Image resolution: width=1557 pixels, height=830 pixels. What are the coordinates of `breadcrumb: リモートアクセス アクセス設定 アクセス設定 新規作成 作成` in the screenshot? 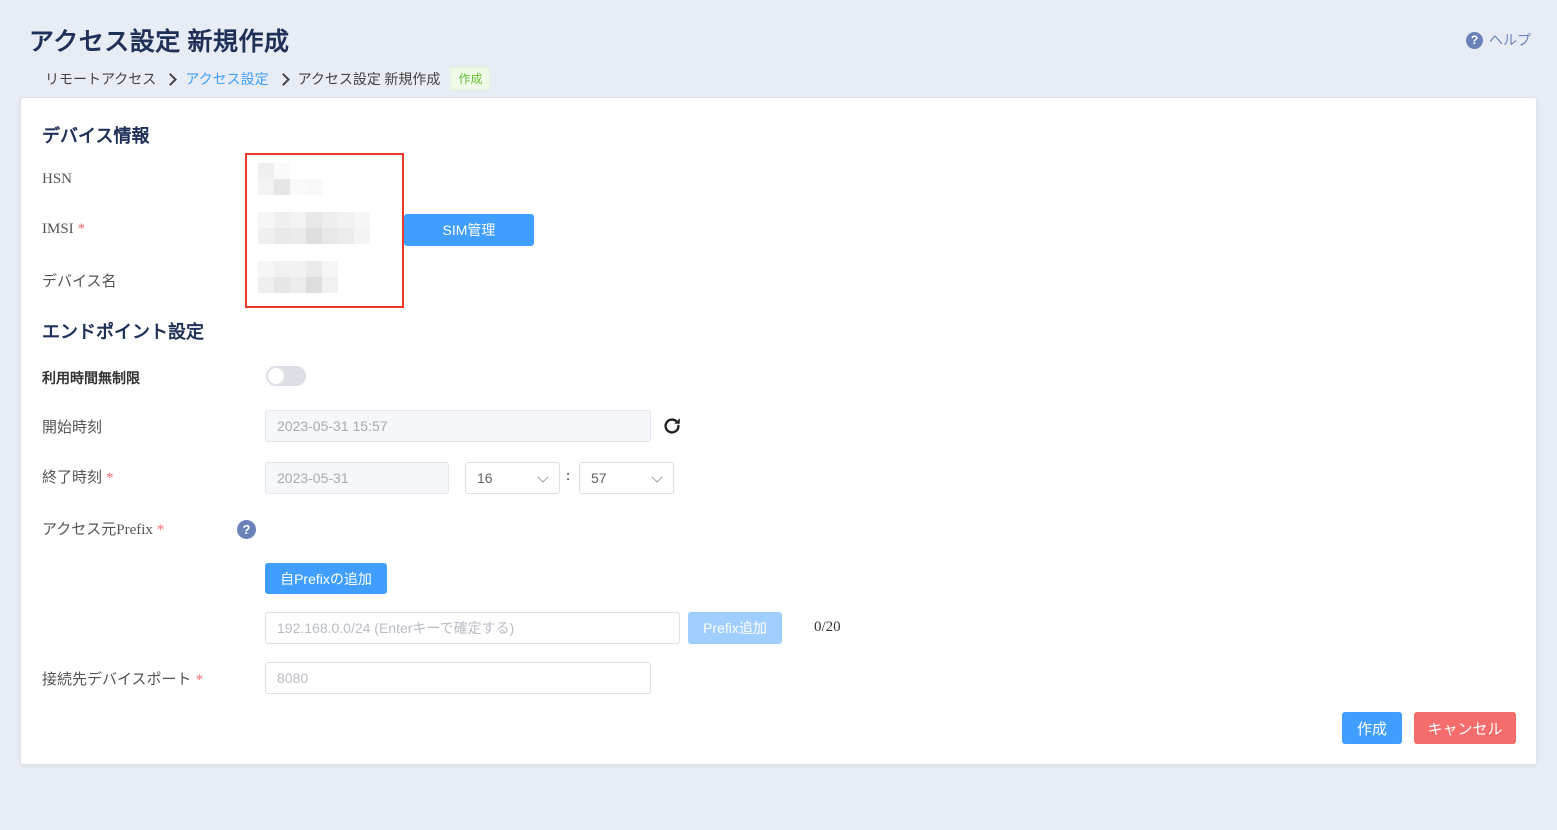 It's located at (268, 78).